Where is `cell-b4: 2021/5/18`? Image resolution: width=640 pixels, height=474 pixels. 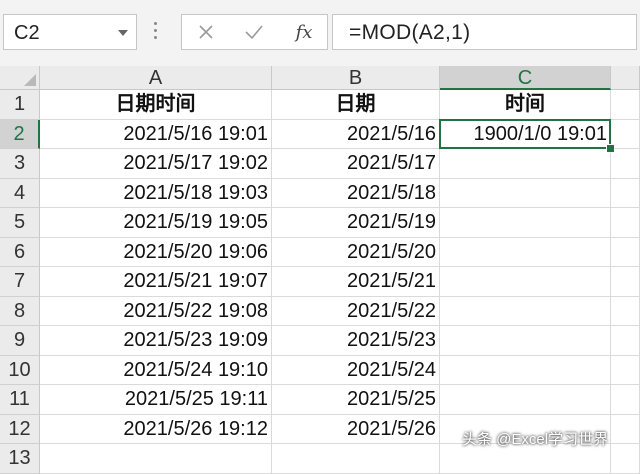 cell-b4: 2021/5/18 is located at coordinates (356, 193).